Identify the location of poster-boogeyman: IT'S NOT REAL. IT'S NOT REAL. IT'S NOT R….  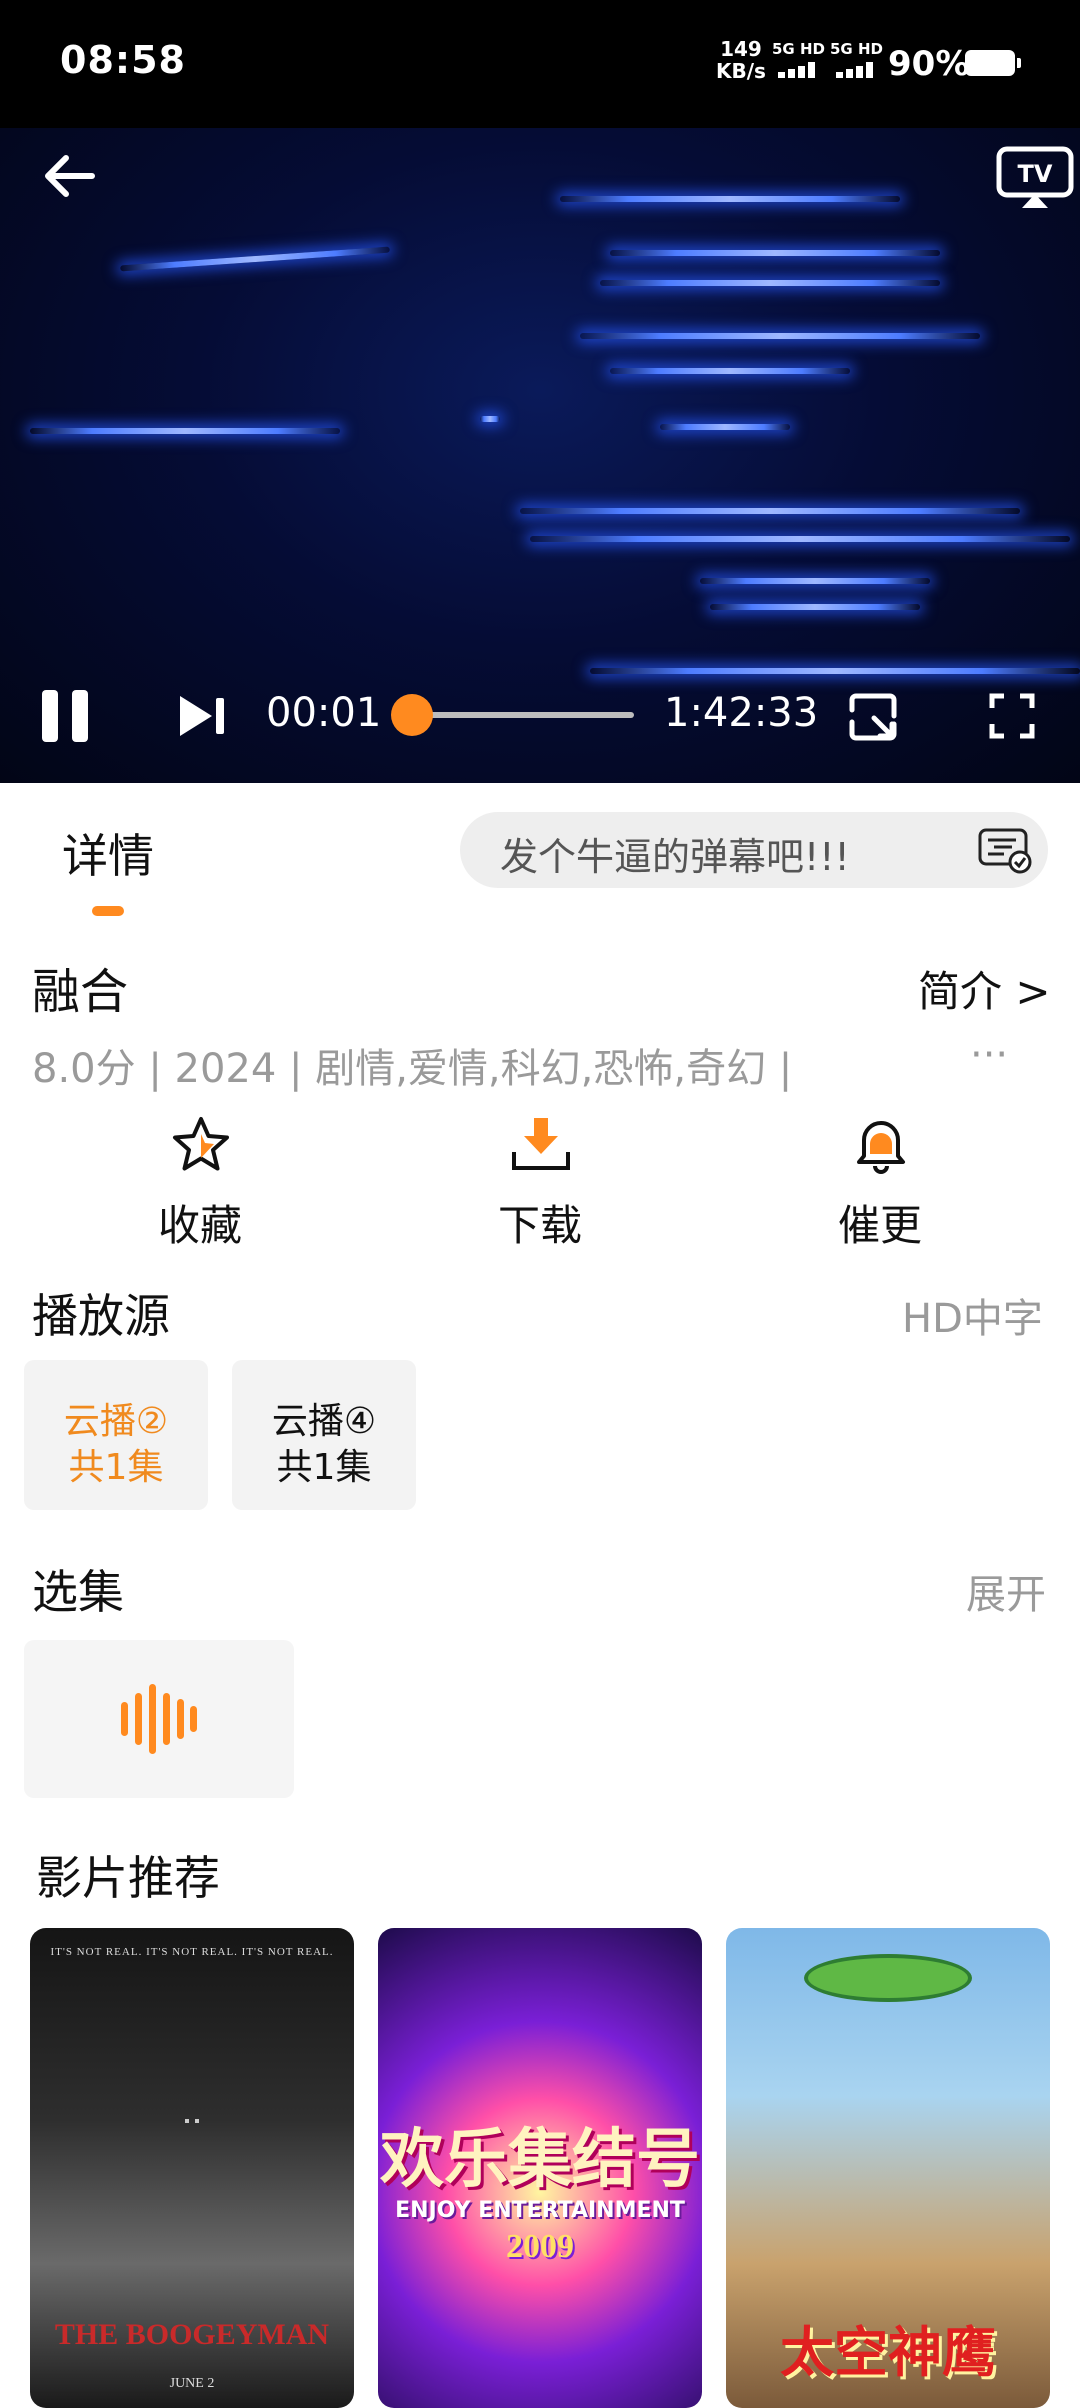
(192, 2168).